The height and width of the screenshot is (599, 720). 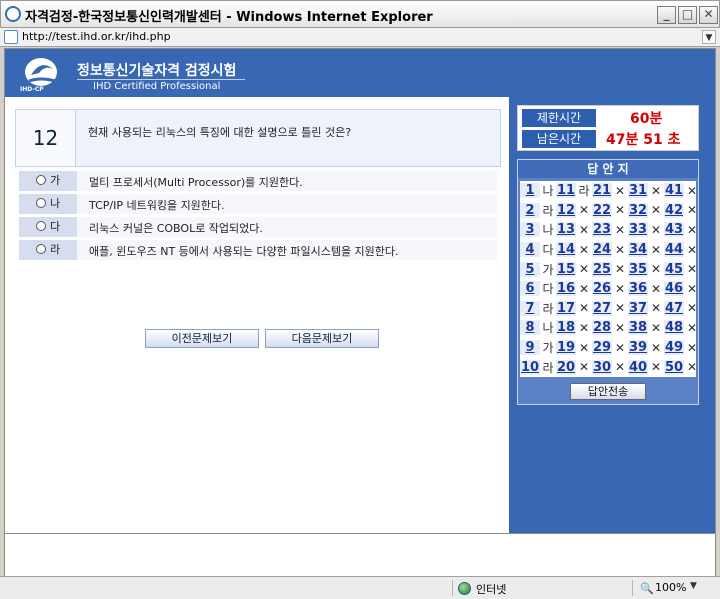 I want to click on zoom-icon: 🔍, so click(x=647, y=588).